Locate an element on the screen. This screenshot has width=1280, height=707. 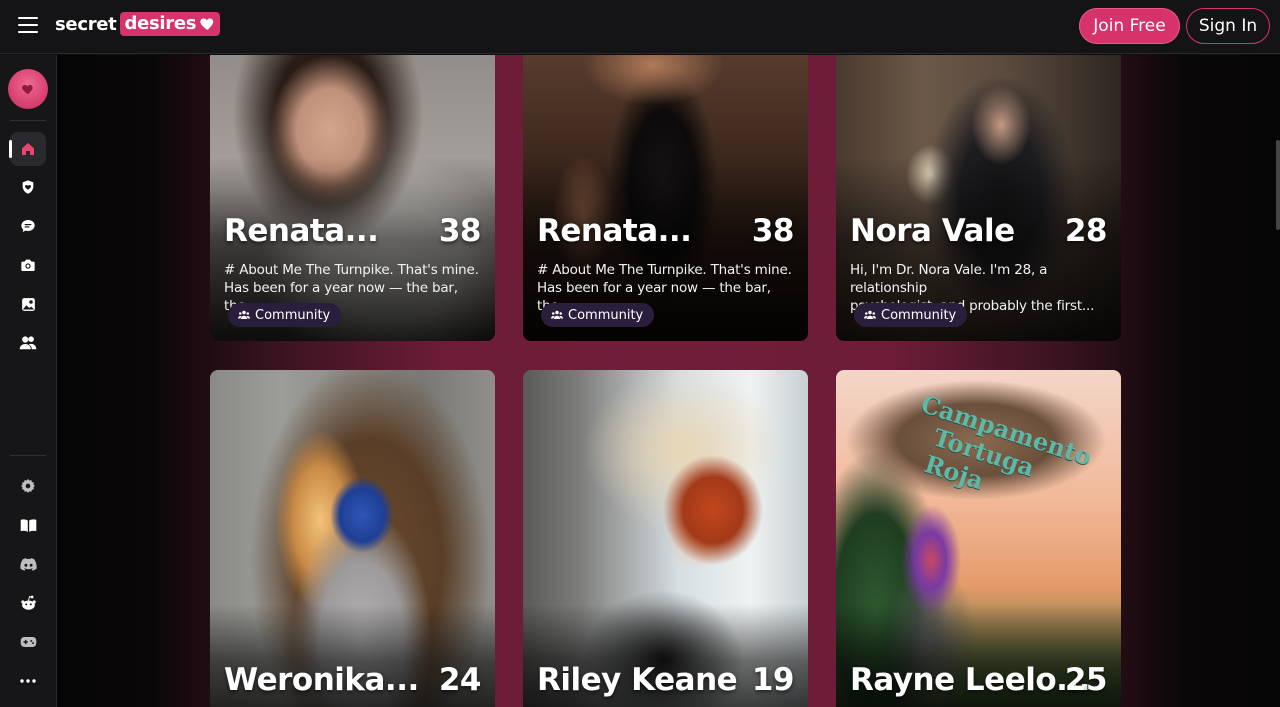
sidebar-item-chats is located at coordinates (28, 226).